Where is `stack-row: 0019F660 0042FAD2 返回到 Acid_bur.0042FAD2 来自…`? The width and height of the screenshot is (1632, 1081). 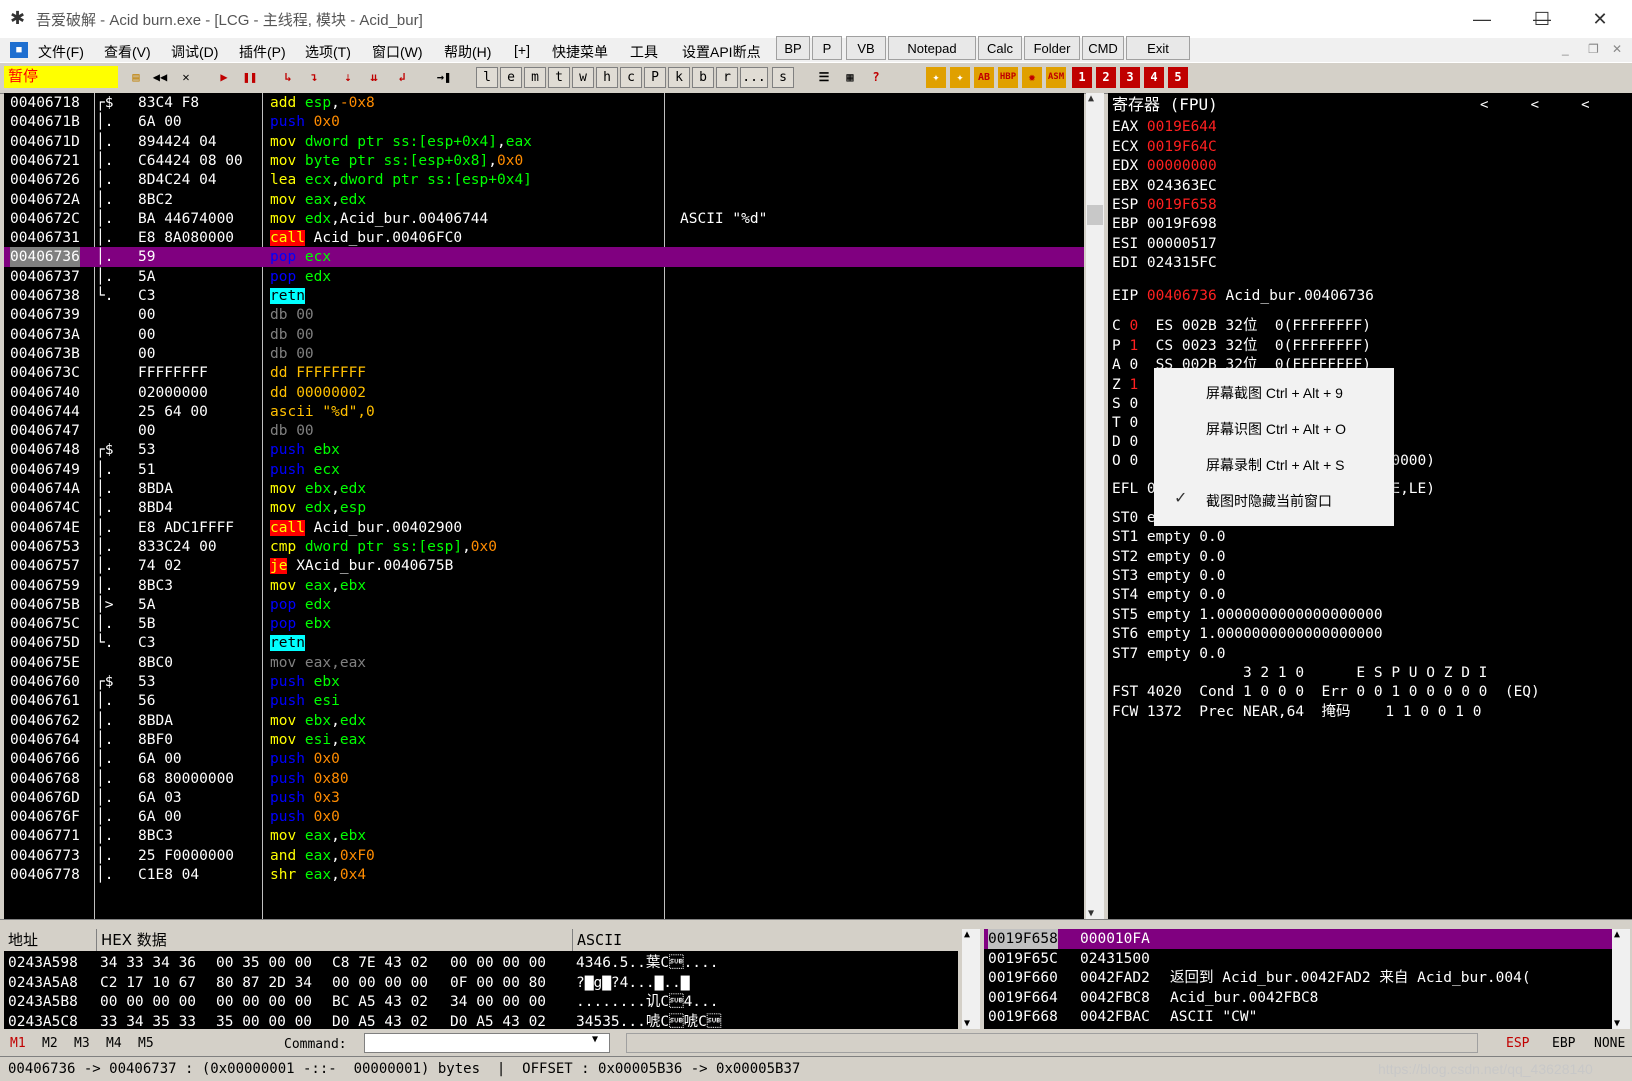
stack-row: 0019F660 0042FAD2 返回到 Acid_bur.0042FAD2 来自… is located at coordinates (1298, 978).